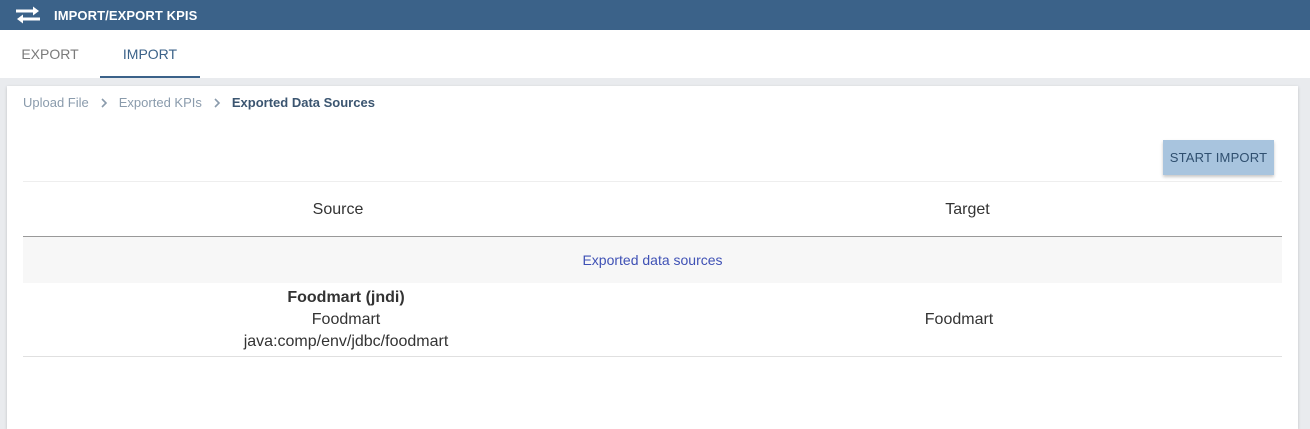  I want to click on breadcrumb-exported-data-sources: Exported Data Sources, so click(303, 102).